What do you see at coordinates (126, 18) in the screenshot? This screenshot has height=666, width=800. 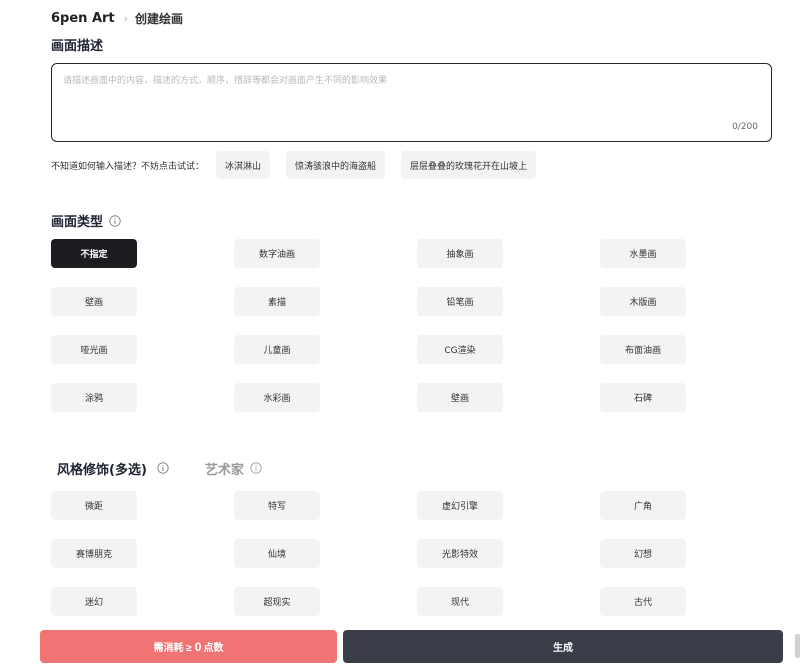 I see `chevron-right-icon: ›` at bounding box center [126, 18].